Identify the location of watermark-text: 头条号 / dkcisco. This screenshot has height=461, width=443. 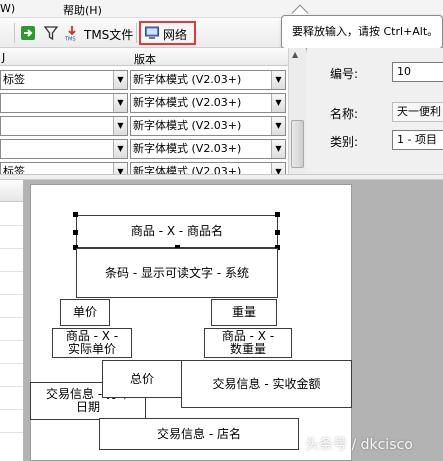
(359, 445).